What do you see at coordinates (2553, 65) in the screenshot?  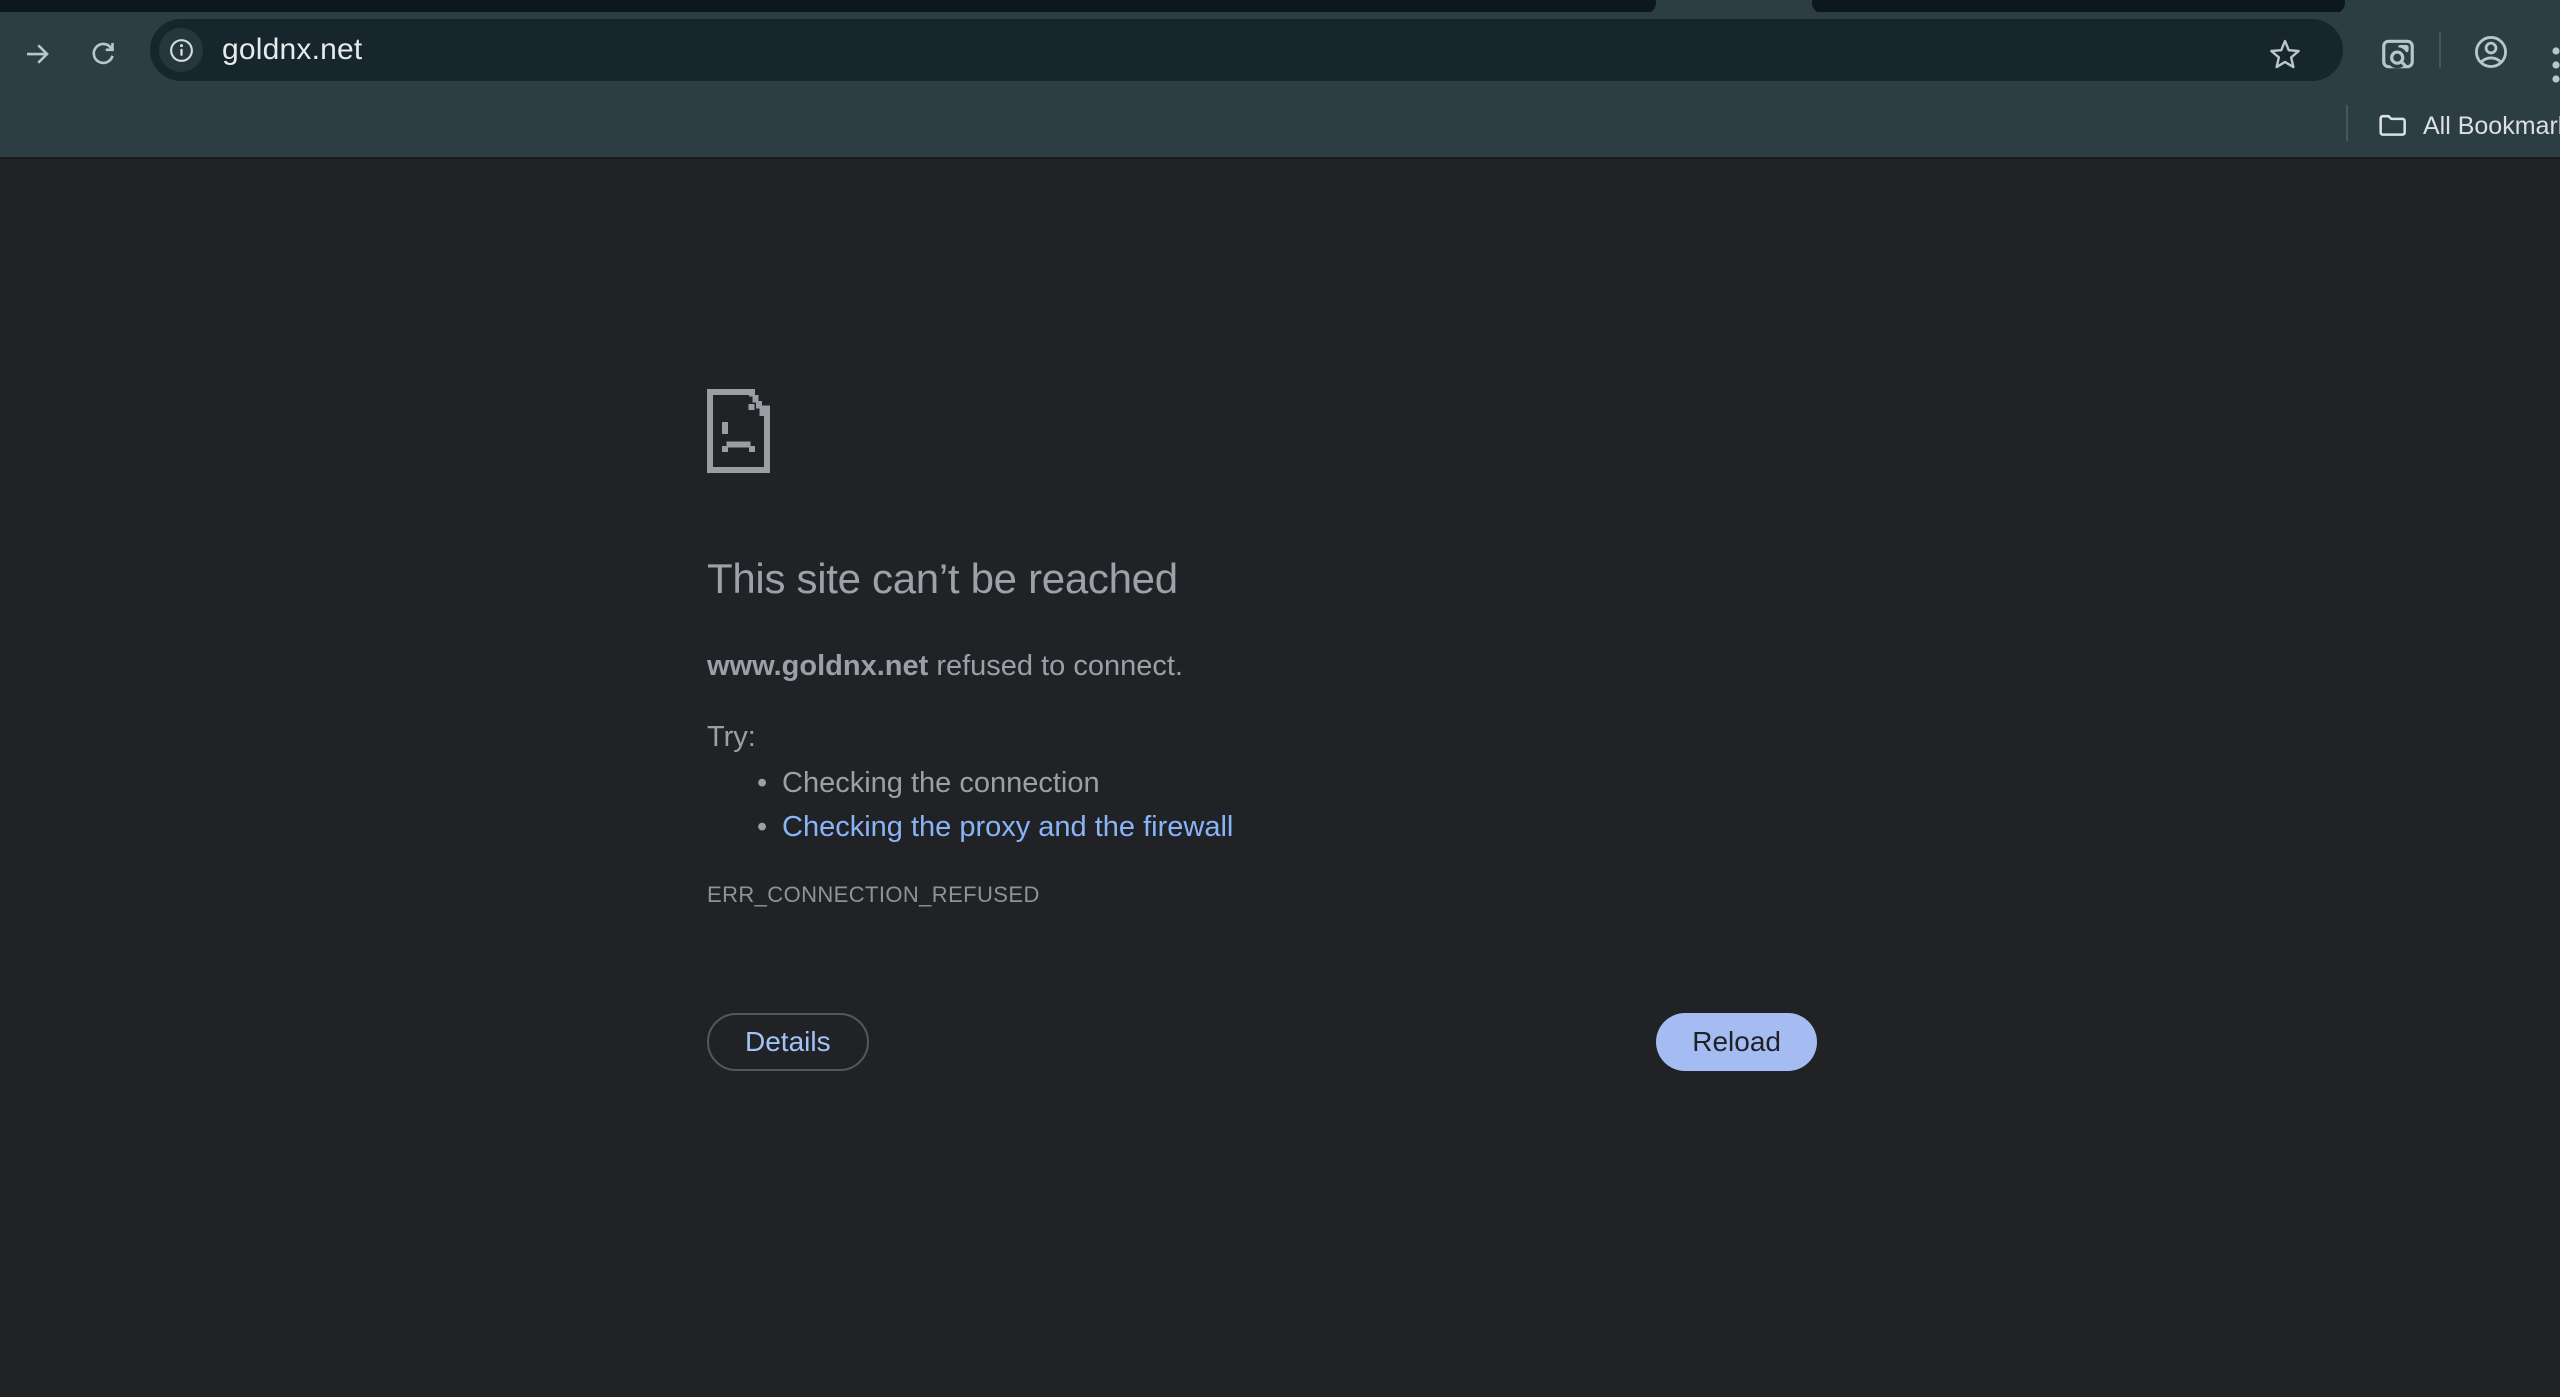 I see `menu-dots-icon` at bounding box center [2553, 65].